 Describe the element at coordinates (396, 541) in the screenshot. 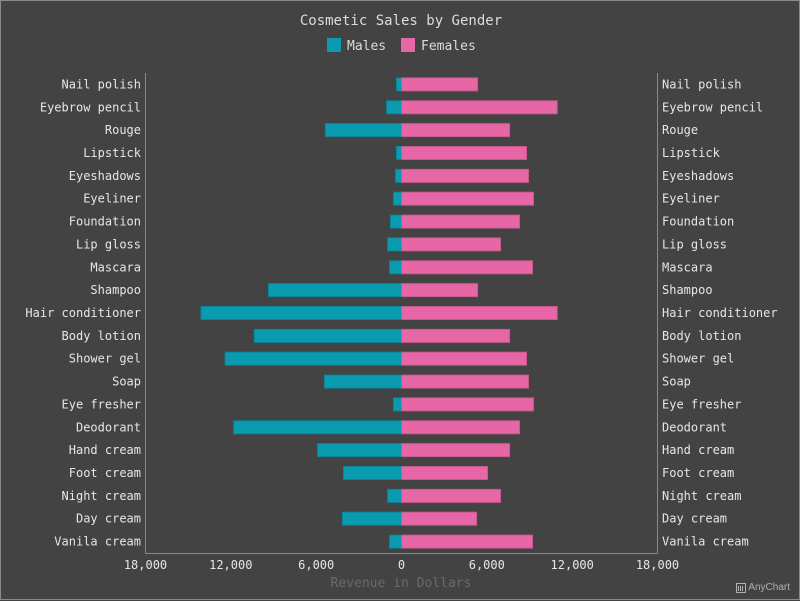

I see `bar-males-vanila-cream` at that location.